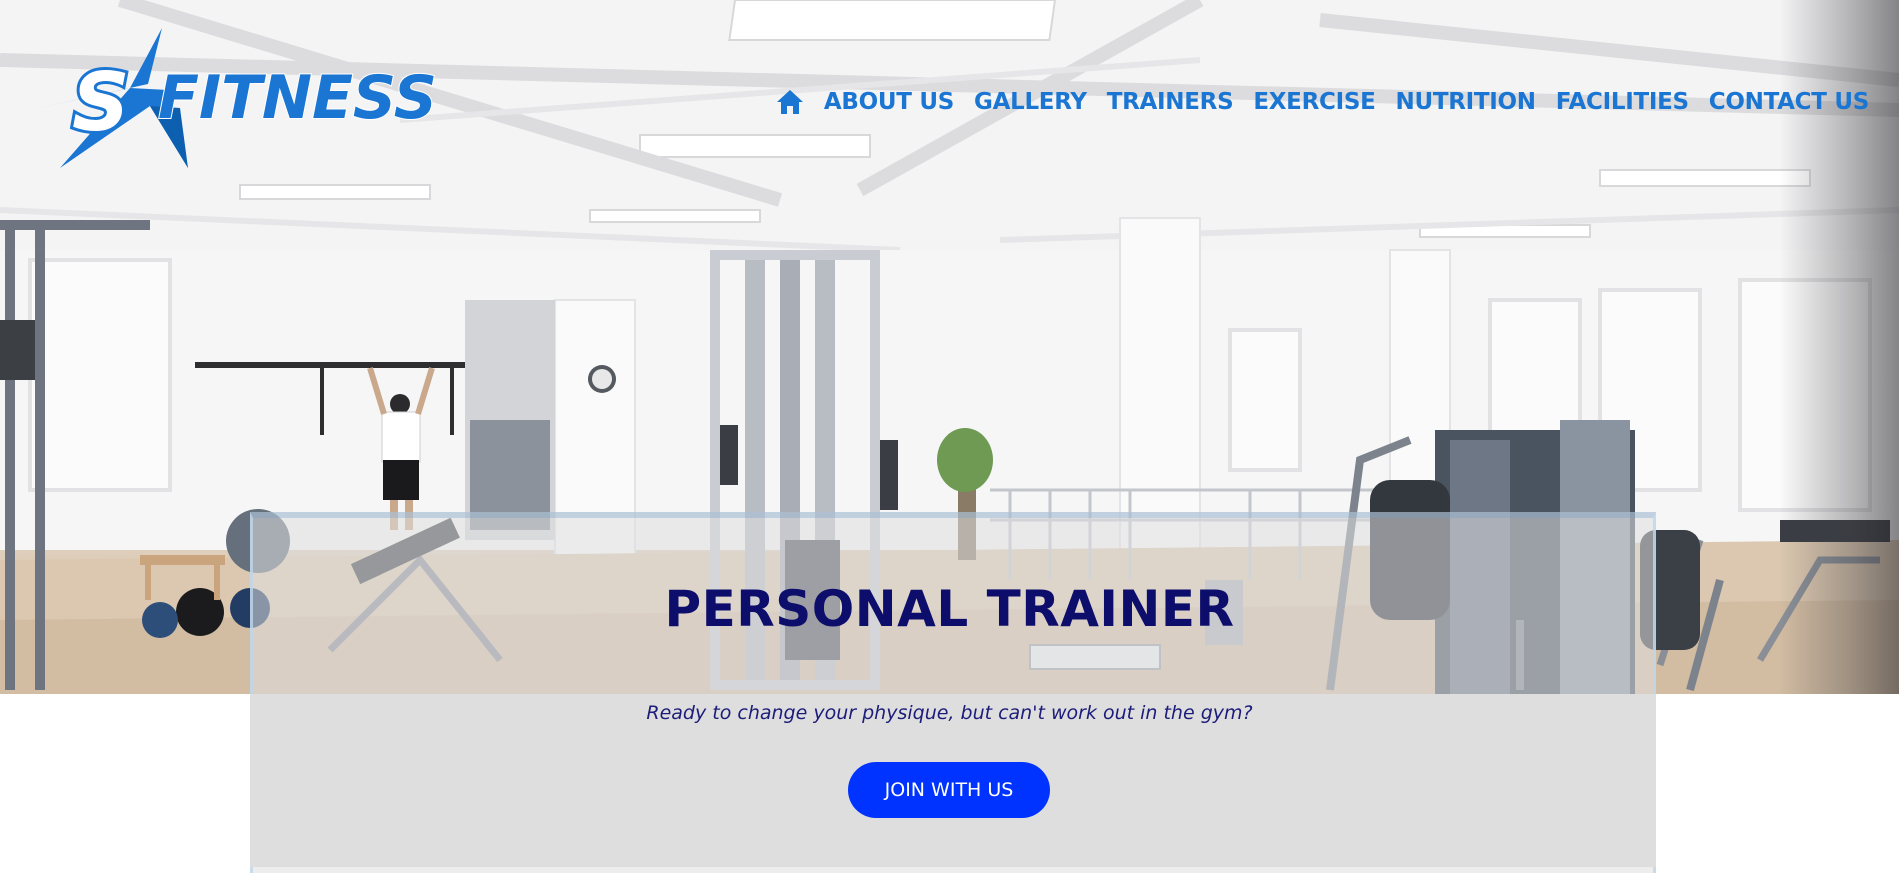 The width and height of the screenshot is (1899, 873). I want to click on home-icon, so click(790, 102).